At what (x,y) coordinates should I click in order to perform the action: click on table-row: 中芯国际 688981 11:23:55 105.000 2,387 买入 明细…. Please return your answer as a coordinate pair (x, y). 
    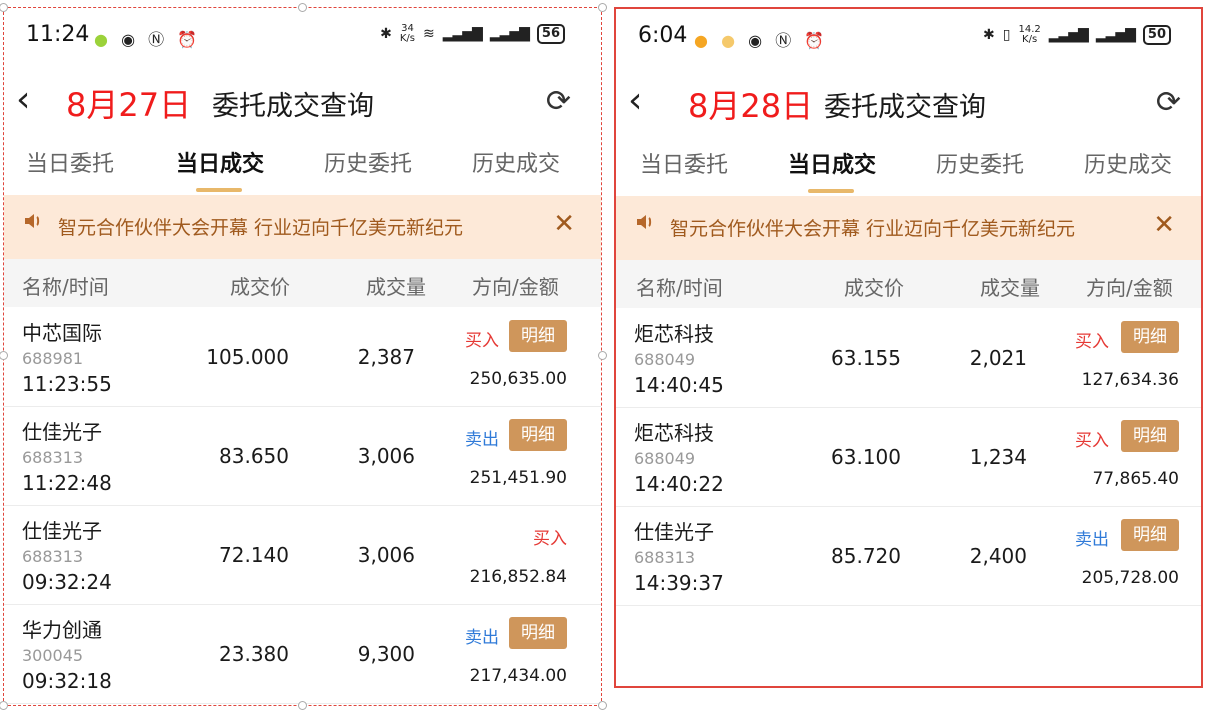
    Looking at the image, I should click on (302, 357).